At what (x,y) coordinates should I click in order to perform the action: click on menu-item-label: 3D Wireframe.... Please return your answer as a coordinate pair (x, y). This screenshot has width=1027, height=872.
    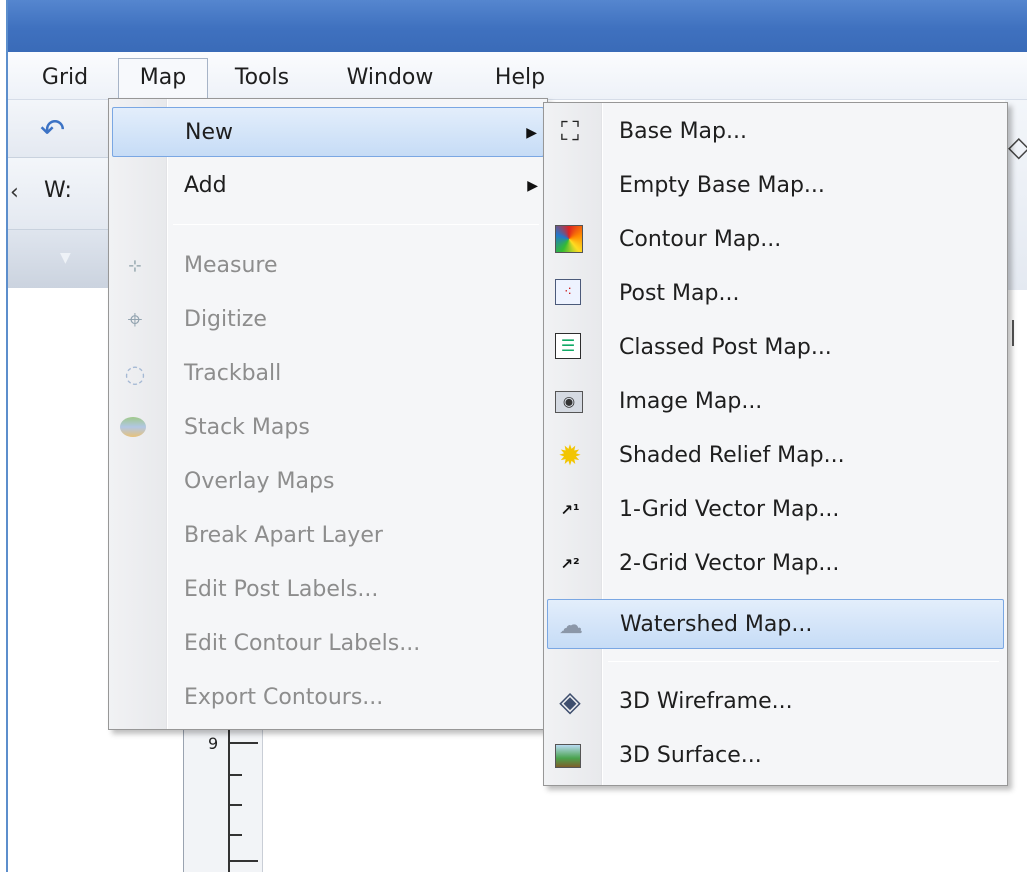
    Looking at the image, I should click on (706, 701).